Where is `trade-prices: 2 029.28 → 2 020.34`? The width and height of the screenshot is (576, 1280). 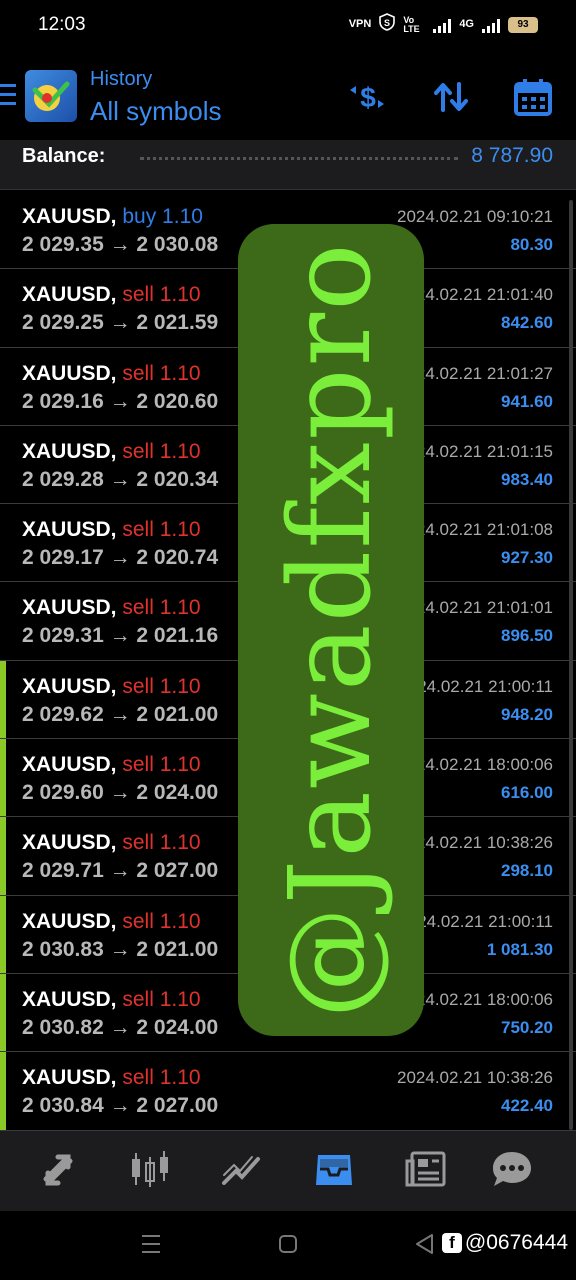
trade-prices: 2 029.28 → 2 020.34 is located at coordinates (120, 479).